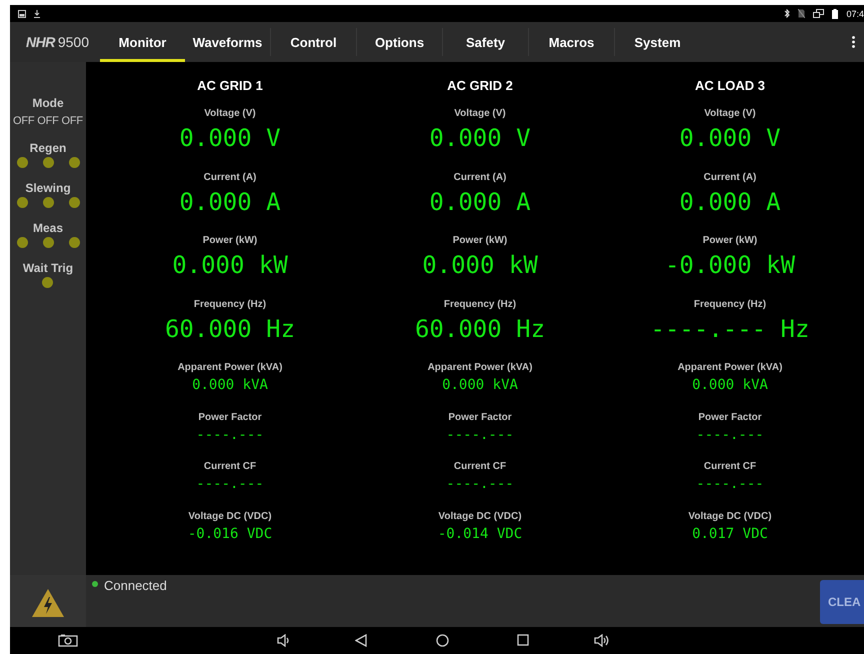  What do you see at coordinates (802, 13) in the screenshot?
I see `no-sim-icon` at bounding box center [802, 13].